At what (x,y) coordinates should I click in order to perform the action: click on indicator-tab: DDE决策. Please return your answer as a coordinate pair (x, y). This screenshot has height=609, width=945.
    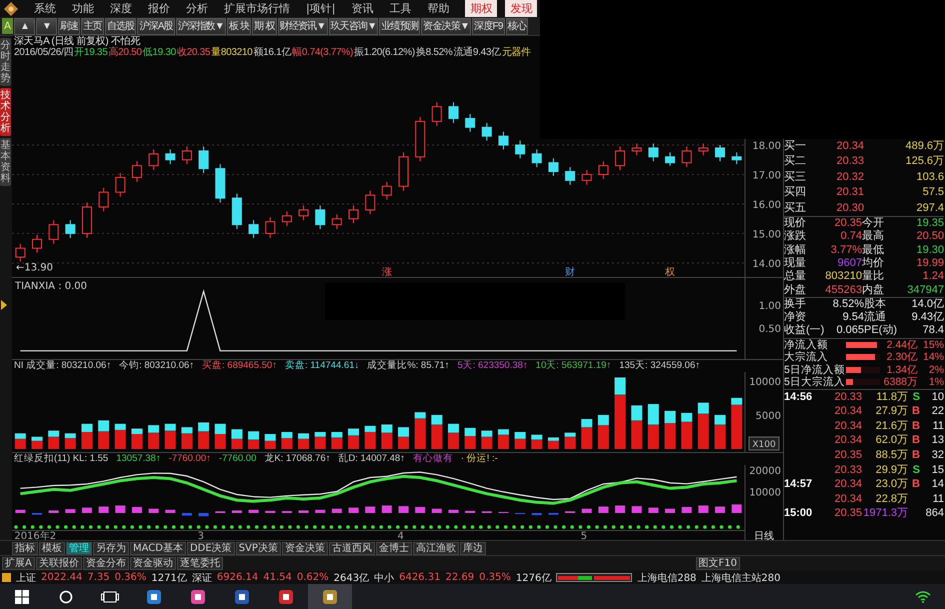
    Looking at the image, I should click on (210, 548).